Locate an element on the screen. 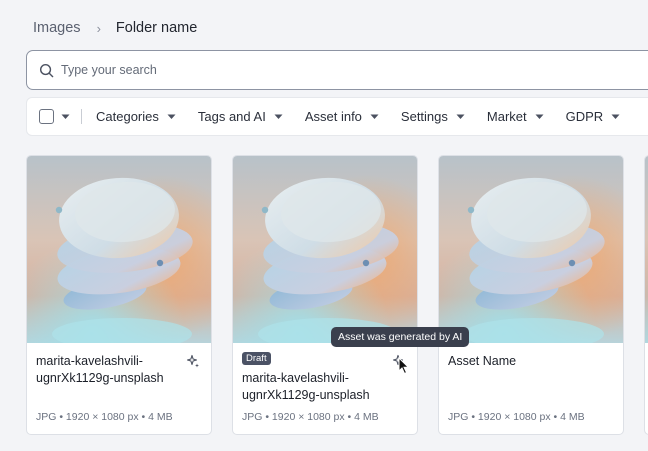 The height and width of the screenshot is (451, 648). divider is located at coordinates (81, 116).